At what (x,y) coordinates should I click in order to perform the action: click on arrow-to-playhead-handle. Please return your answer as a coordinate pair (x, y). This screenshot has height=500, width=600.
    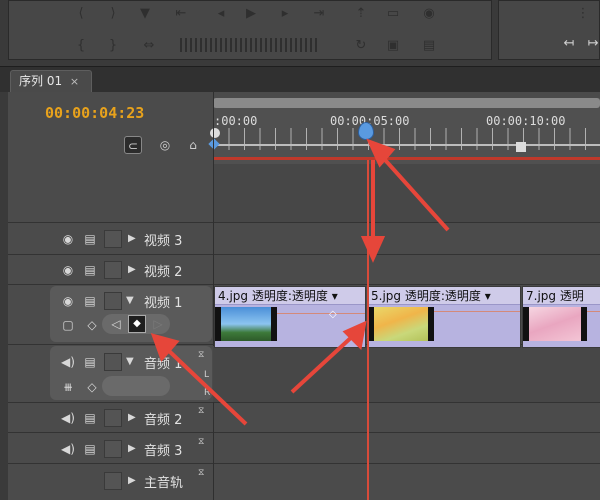
    Looking at the image, I should click on (408, 185).